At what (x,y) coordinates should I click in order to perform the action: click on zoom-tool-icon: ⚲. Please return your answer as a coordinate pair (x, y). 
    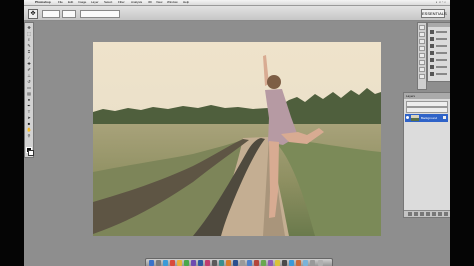
    Looking at the image, I should click on (29, 135).